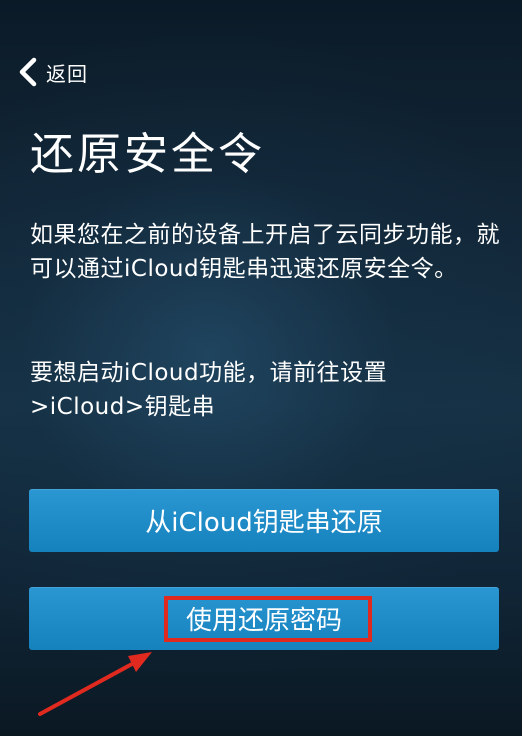  I want to click on chevron-left-icon, so click(28, 72).